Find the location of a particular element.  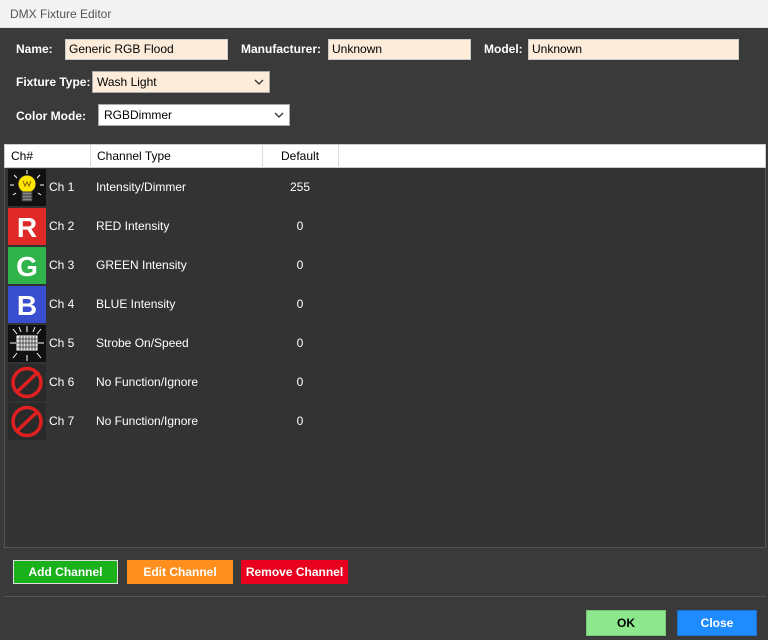

lightbulb-icon is located at coordinates (27, 187).